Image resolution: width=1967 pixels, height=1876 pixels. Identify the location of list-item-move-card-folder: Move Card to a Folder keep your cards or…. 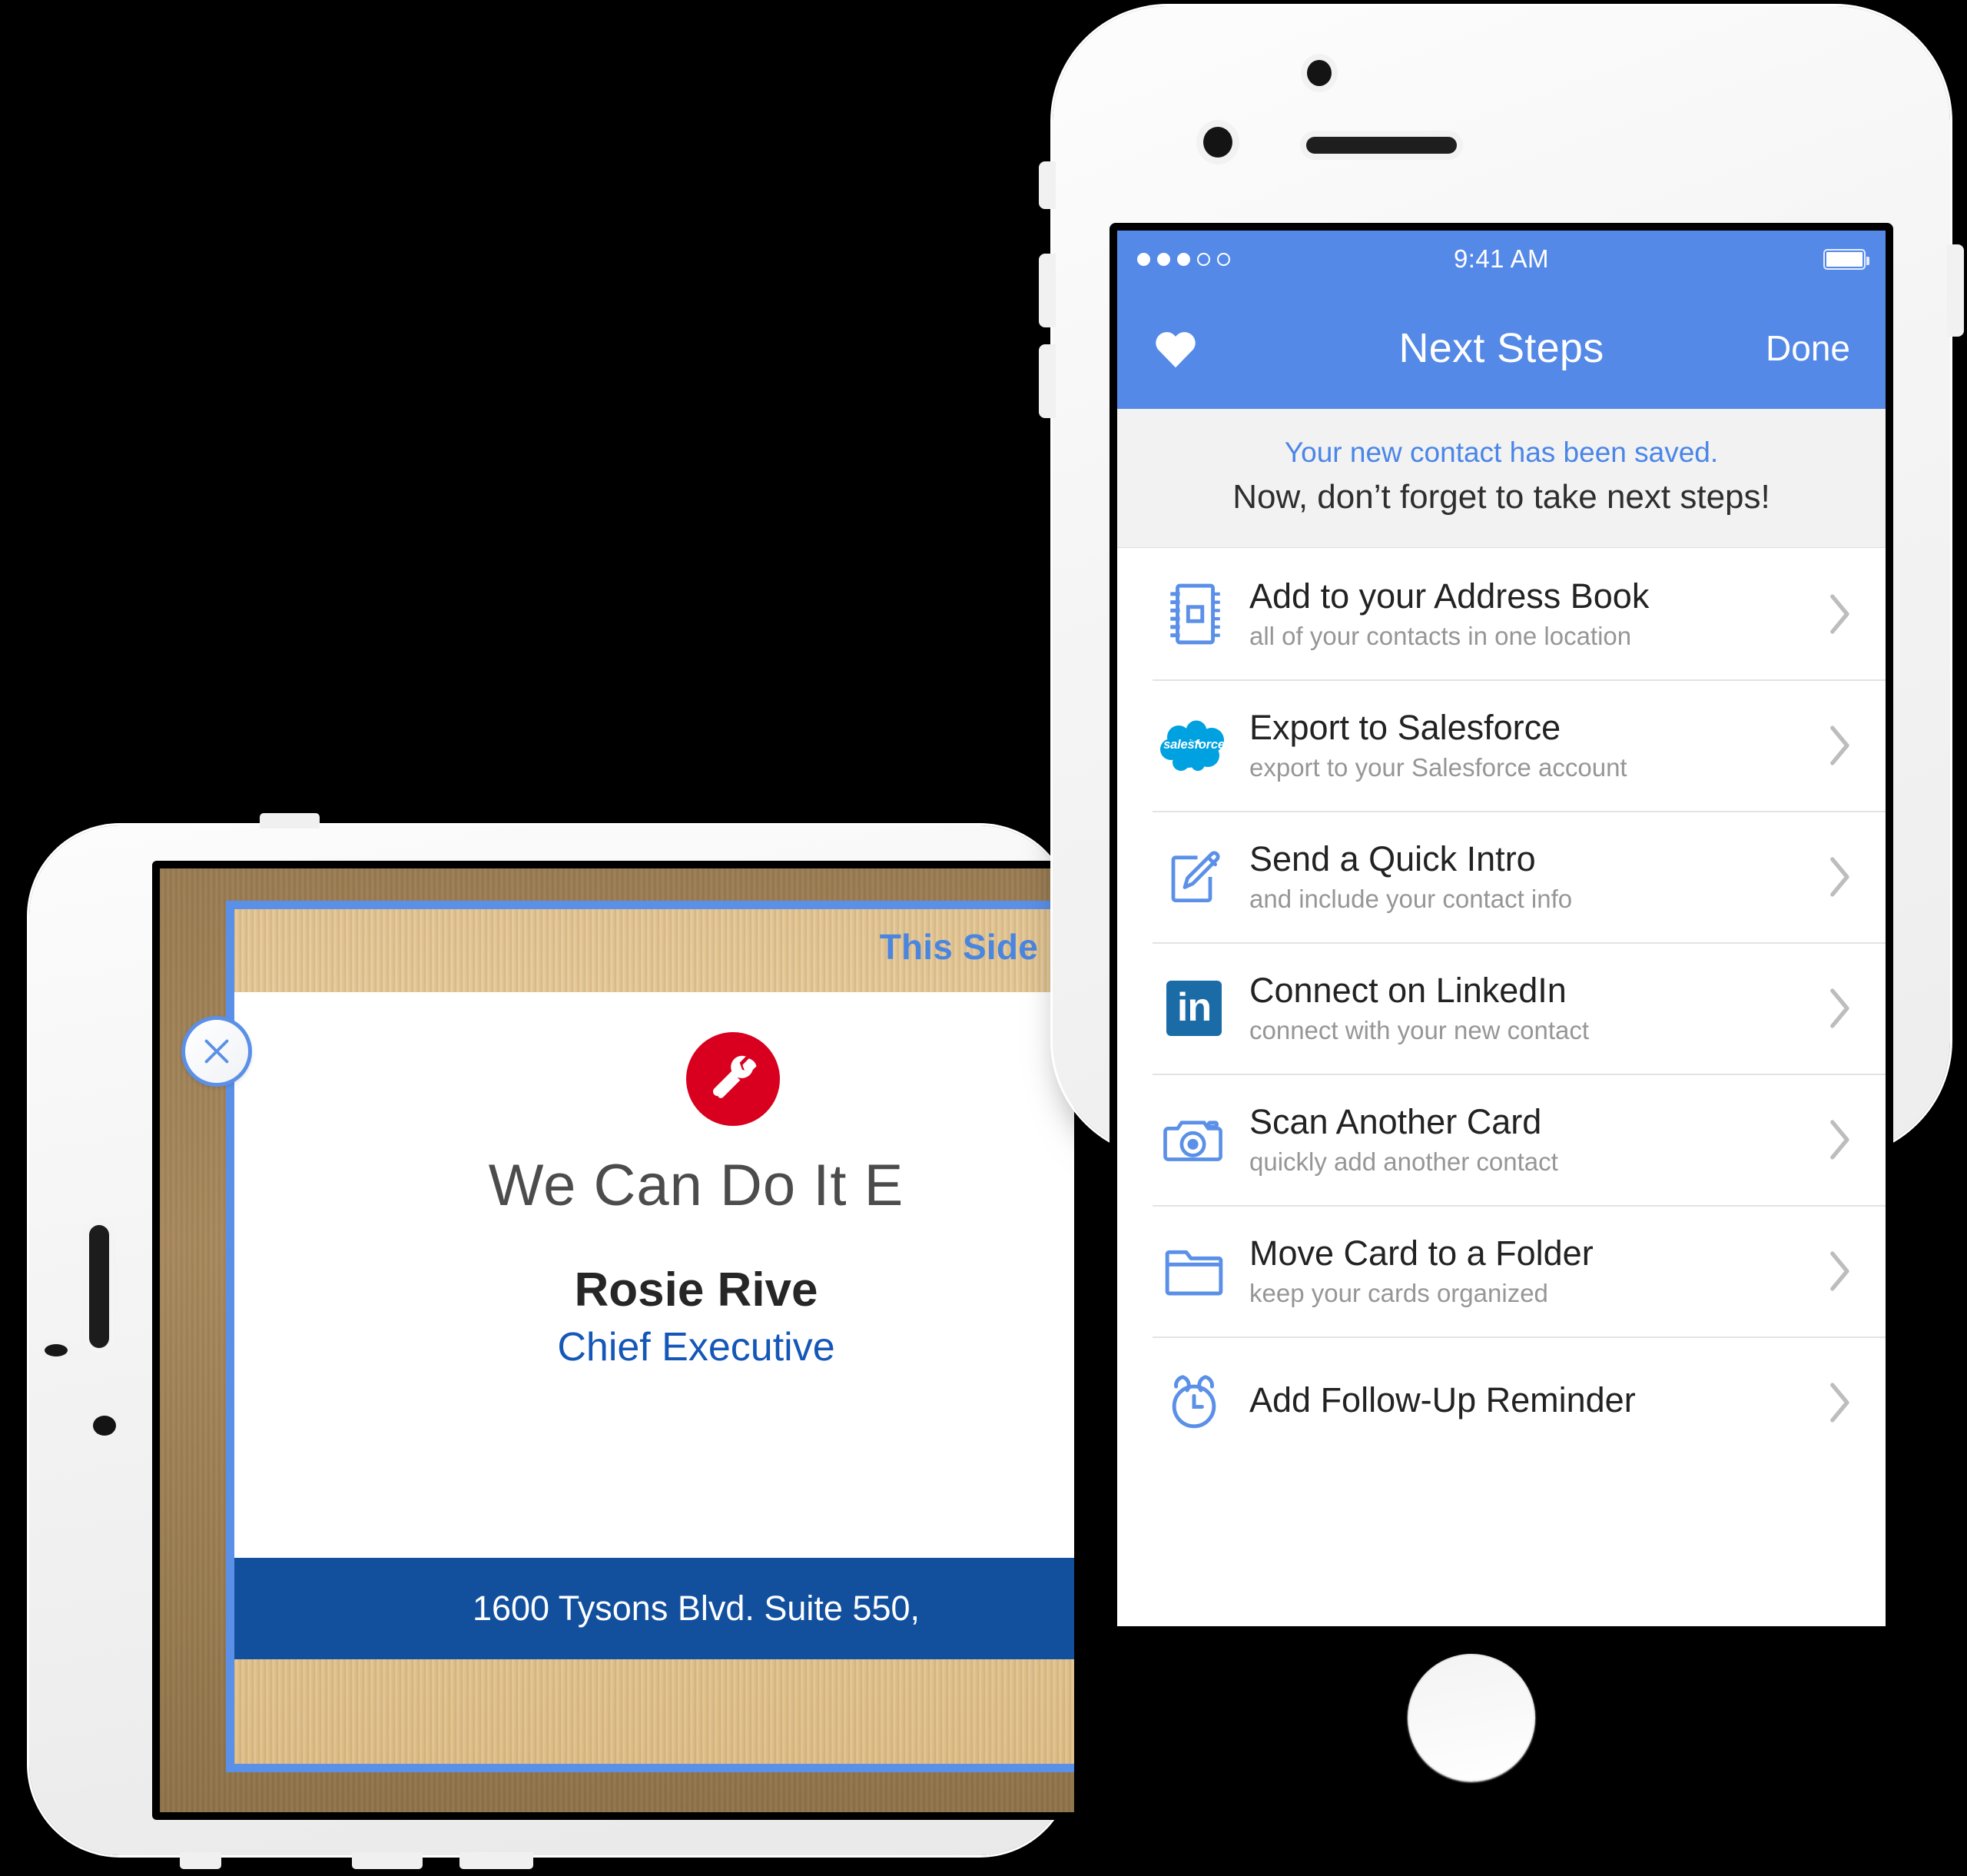
(1501, 1270).